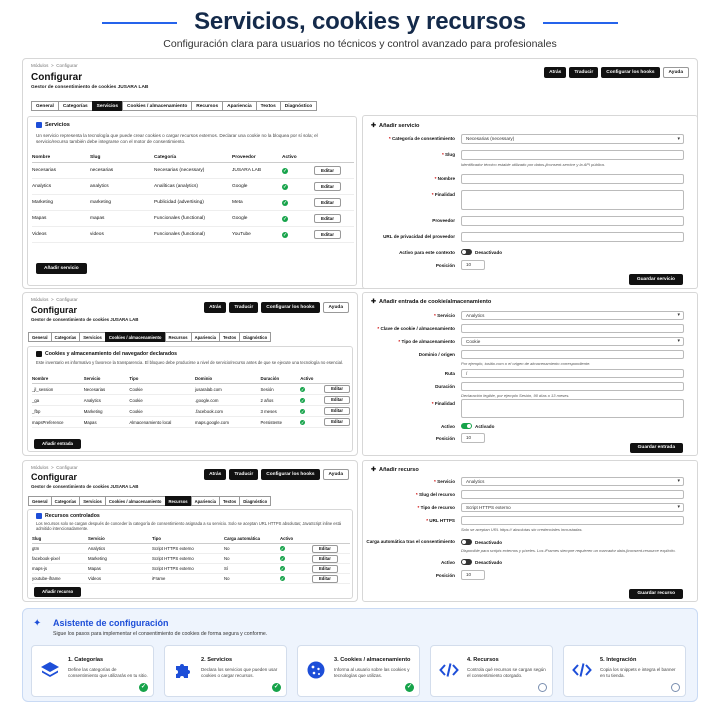 This screenshot has height=720, width=720. Describe the element at coordinates (477, 426) in the screenshot. I see `cookie-active-toggle: Activado` at that location.